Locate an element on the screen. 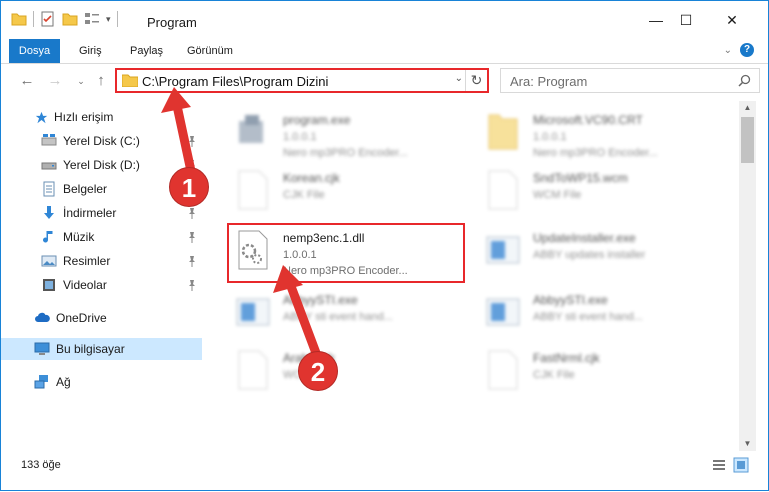  tab-share: Paylaş is located at coordinates (146, 51).